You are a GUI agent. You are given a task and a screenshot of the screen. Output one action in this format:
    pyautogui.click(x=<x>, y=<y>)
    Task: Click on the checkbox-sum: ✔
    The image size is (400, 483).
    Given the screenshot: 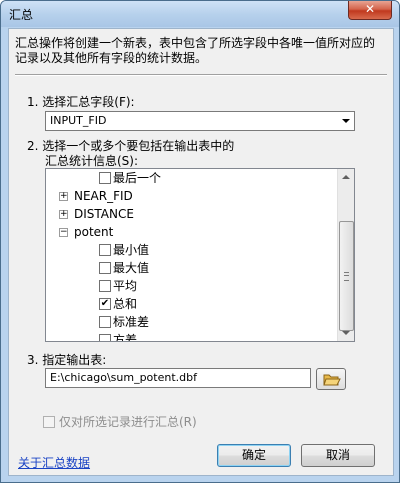 What is the action you would take?
    pyautogui.click(x=105, y=304)
    